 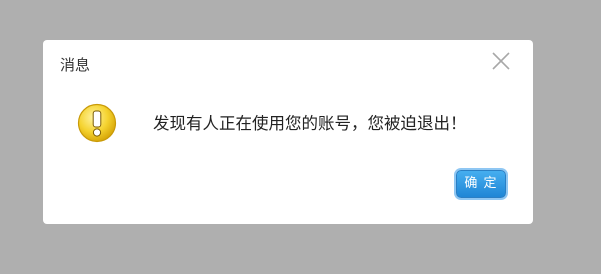 What do you see at coordinates (75, 65) in the screenshot?
I see `dialog-title: 消息` at bounding box center [75, 65].